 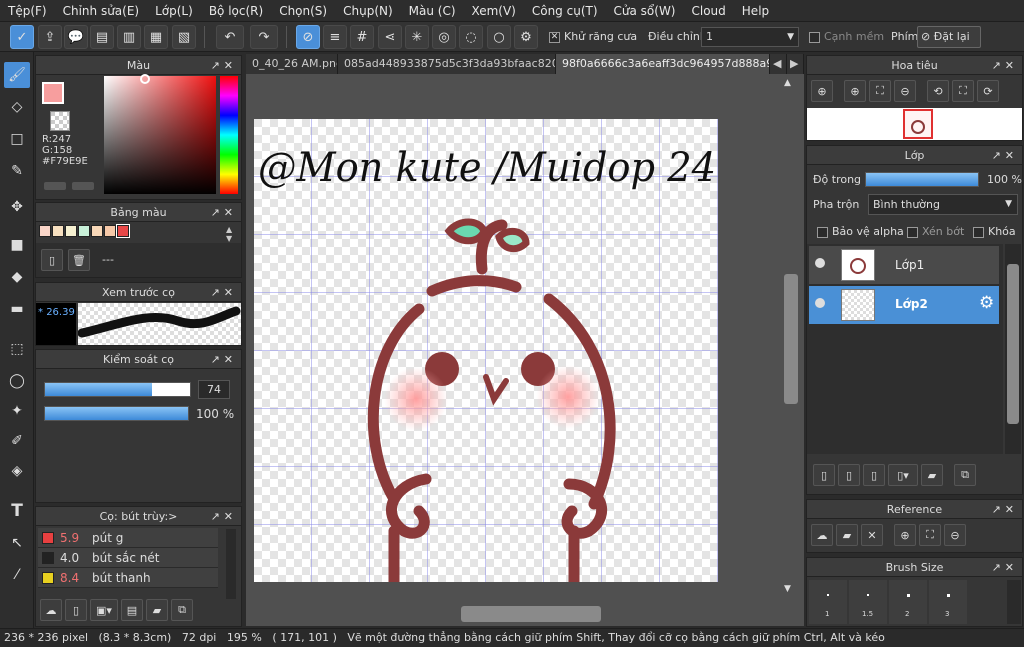 I want to click on brush-add-icon: ▣▾, so click(x=104, y=610).